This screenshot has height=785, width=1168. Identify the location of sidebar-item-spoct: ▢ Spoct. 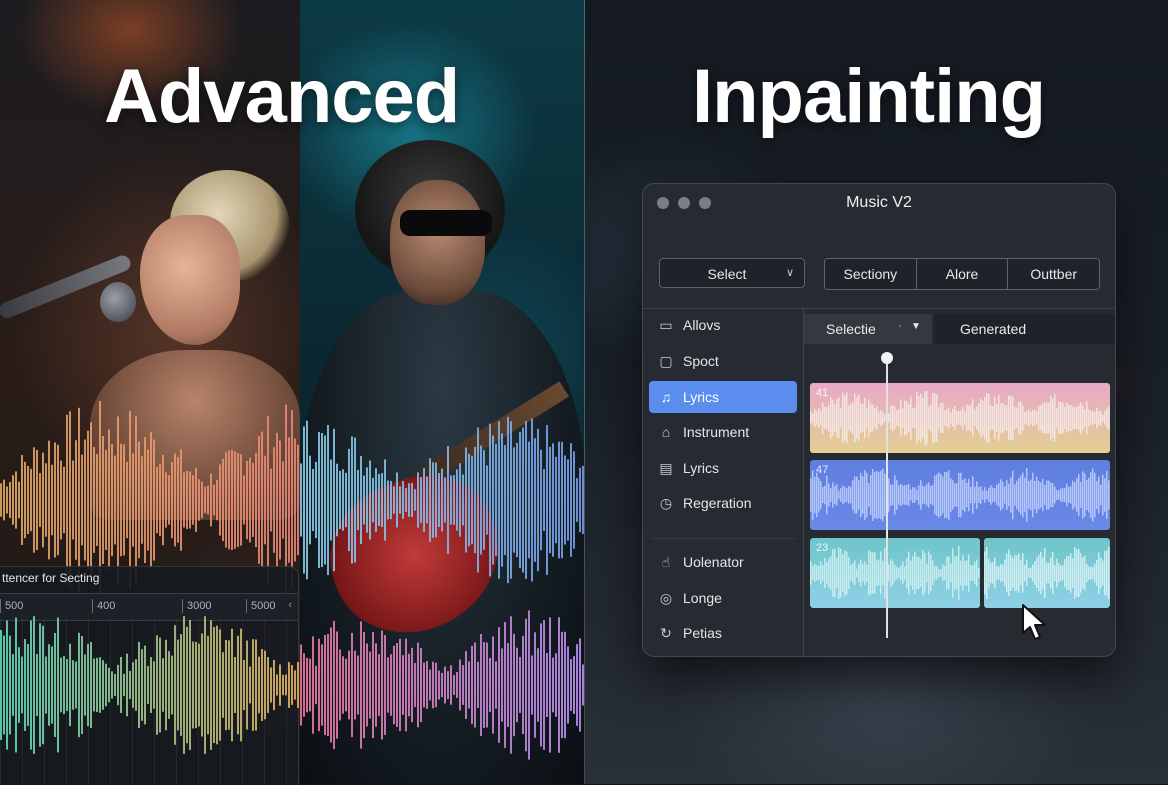
(723, 361).